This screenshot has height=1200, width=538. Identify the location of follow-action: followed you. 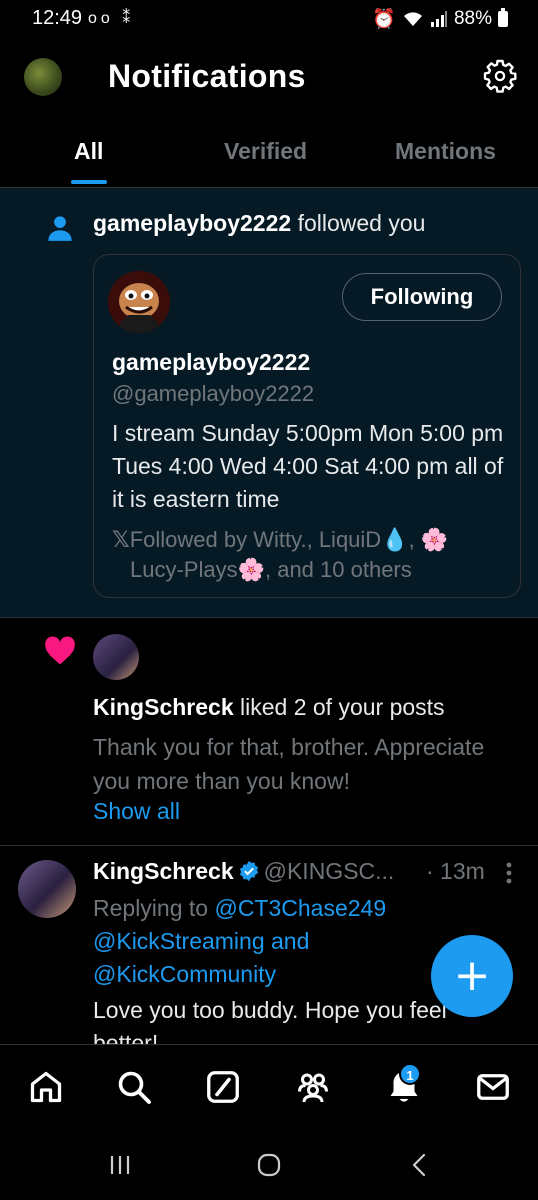
(361, 223).